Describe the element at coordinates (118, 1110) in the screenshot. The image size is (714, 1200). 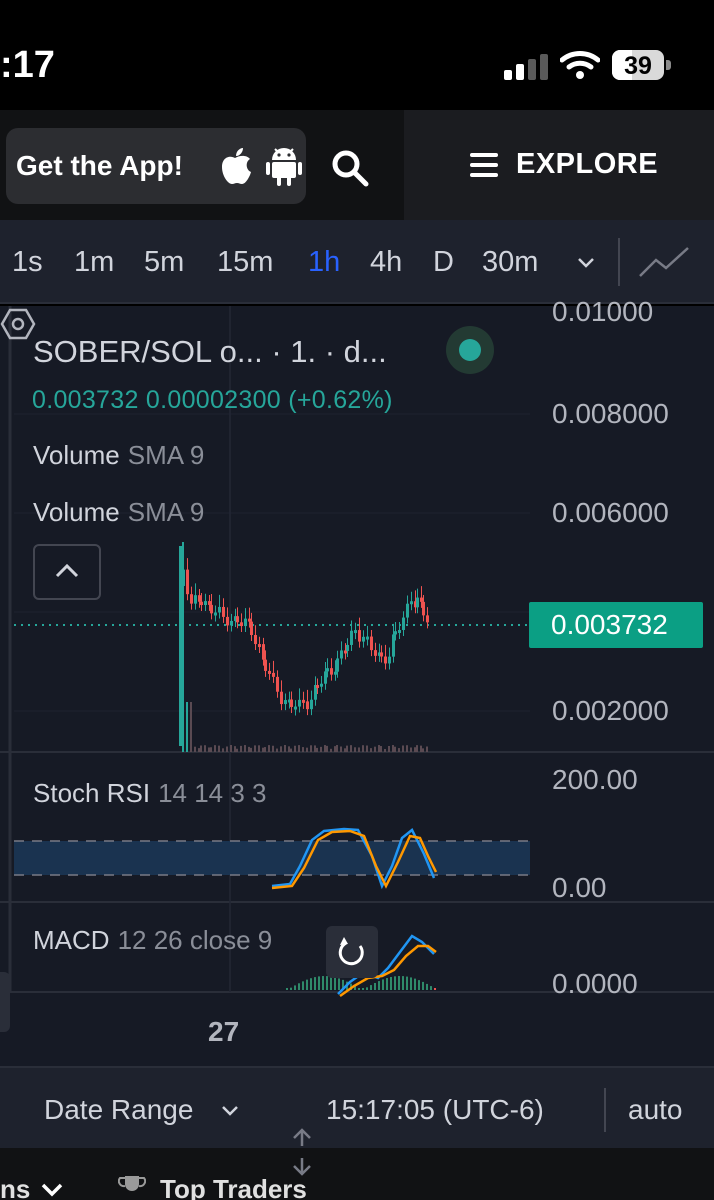
I see `date-range-button: Date Range` at that location.